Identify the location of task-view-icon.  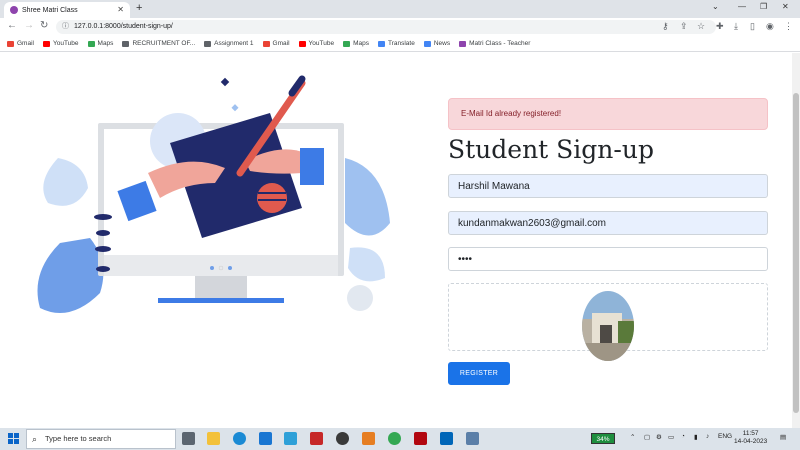
(188, 438).